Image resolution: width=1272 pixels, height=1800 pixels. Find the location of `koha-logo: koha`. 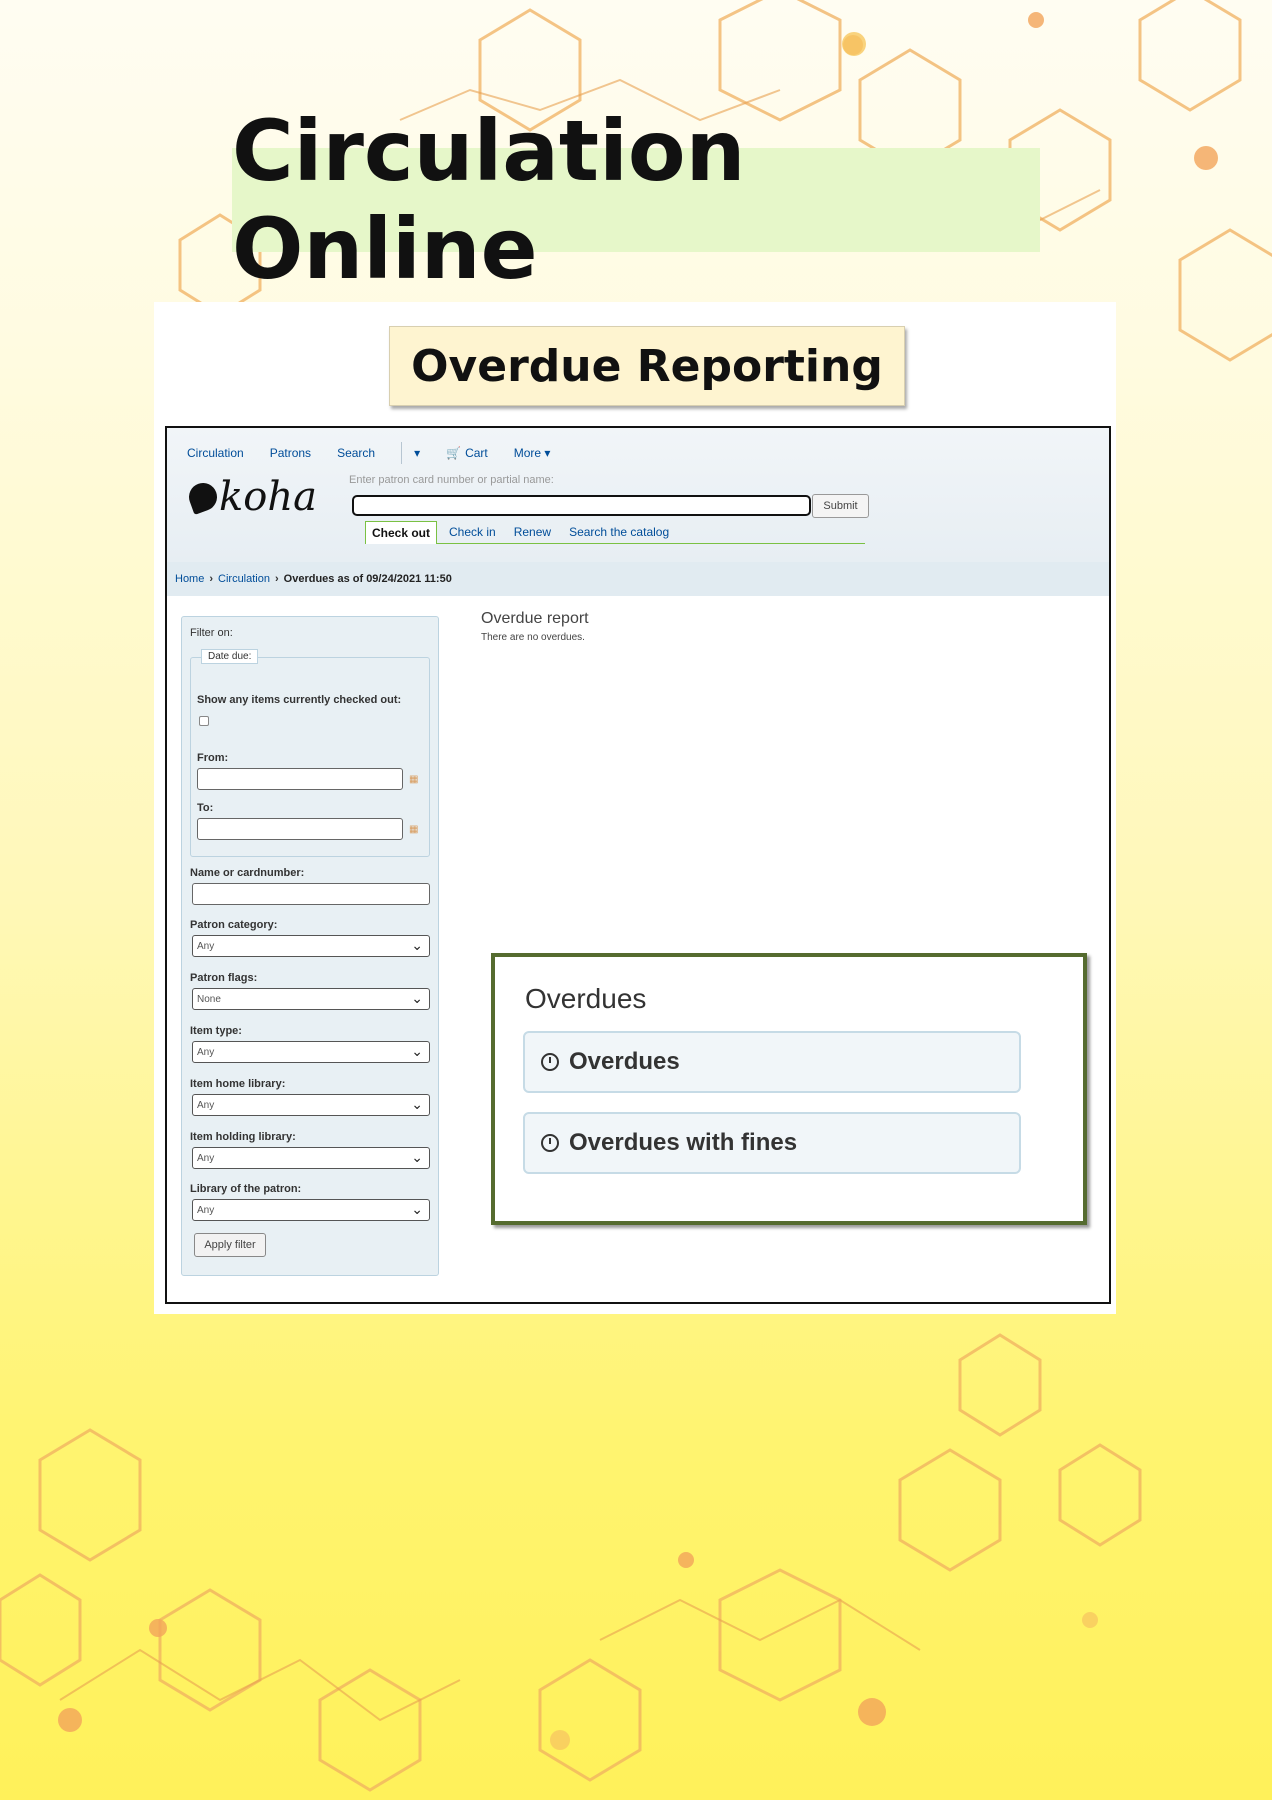

koha-logo: koha is located at coordinates (251, 497).